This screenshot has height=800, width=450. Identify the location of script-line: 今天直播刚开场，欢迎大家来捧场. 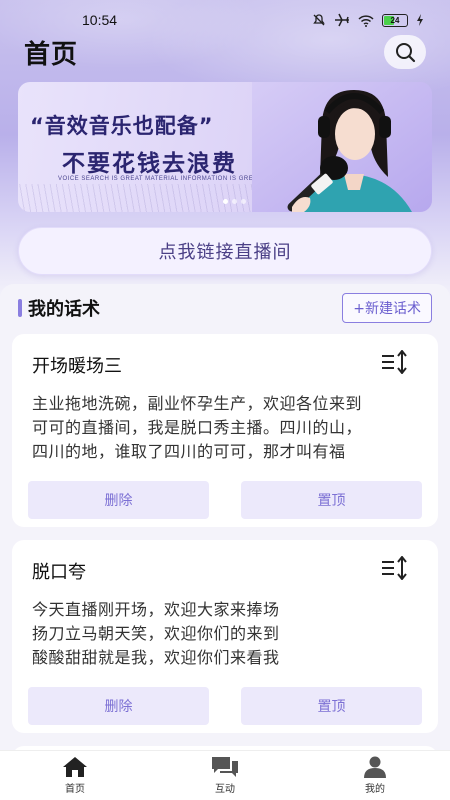
(156, 609).